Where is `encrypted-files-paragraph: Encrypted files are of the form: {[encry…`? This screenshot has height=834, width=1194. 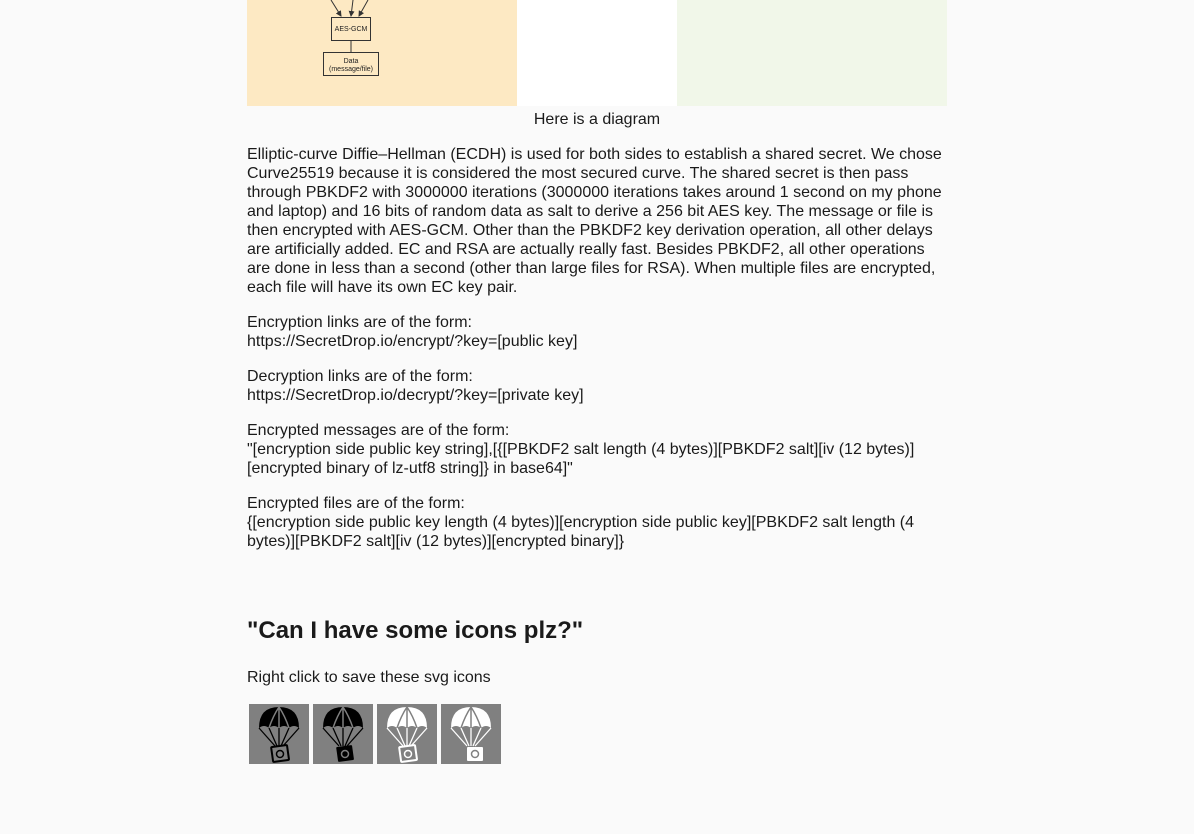 encrypted-files-paragraph: Encrypted files are of the form: {[encry… is located at coordinates (581, 522).